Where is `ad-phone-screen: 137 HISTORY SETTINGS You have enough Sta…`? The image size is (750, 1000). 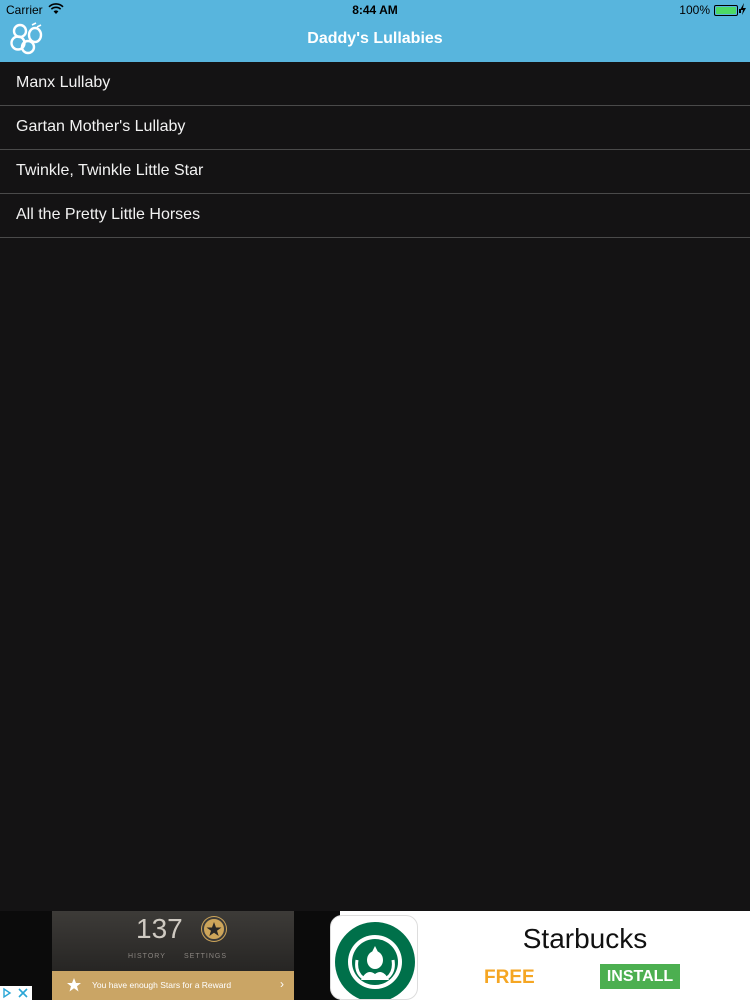 ad-phone-screen: 137 HISTORY SETTINGS You have enough Sta… is located at coordinates (173, 955).